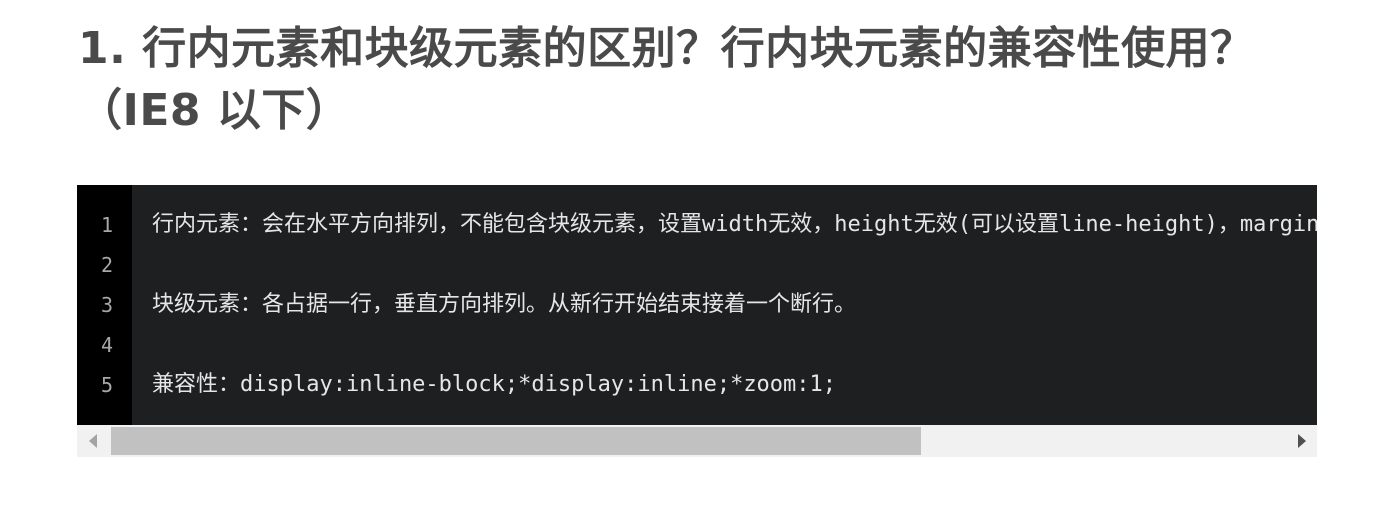 The height and width of the screenshot is (514, 1386). I want to click on line-number: 3, so click(106, 305).